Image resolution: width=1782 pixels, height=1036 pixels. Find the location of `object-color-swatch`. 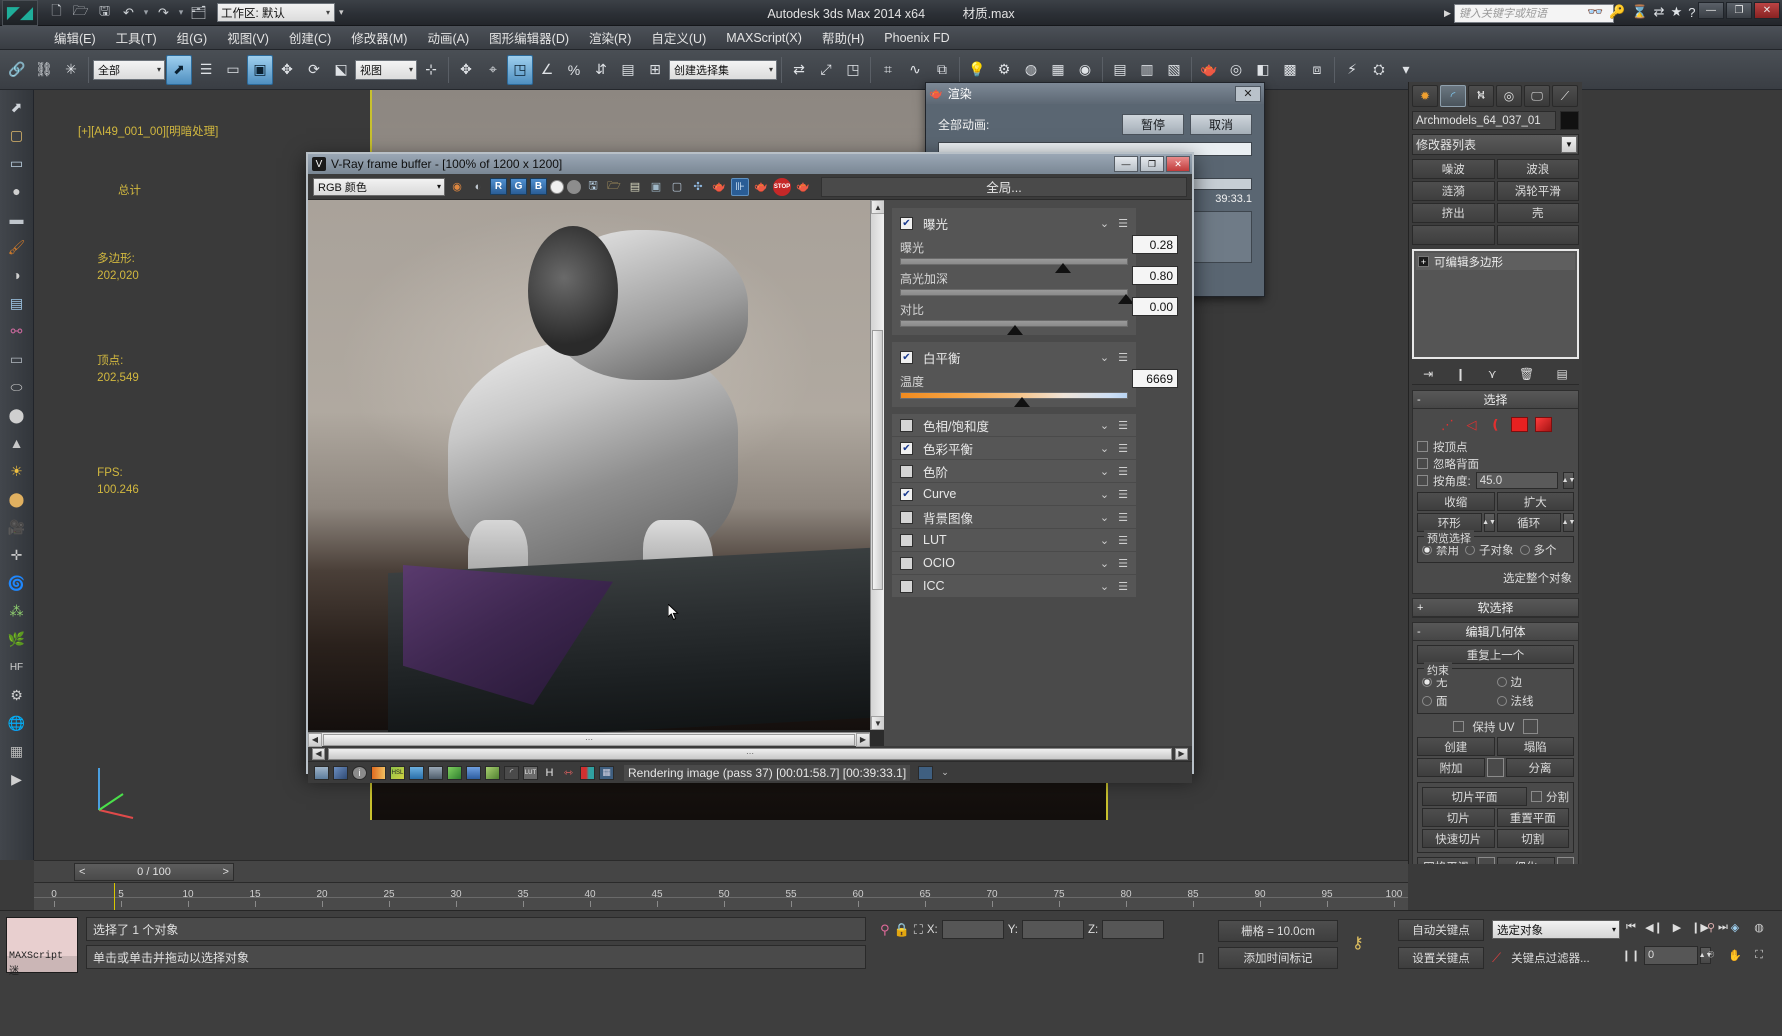

object-color-swatch is located at coordinates (1569, 120).